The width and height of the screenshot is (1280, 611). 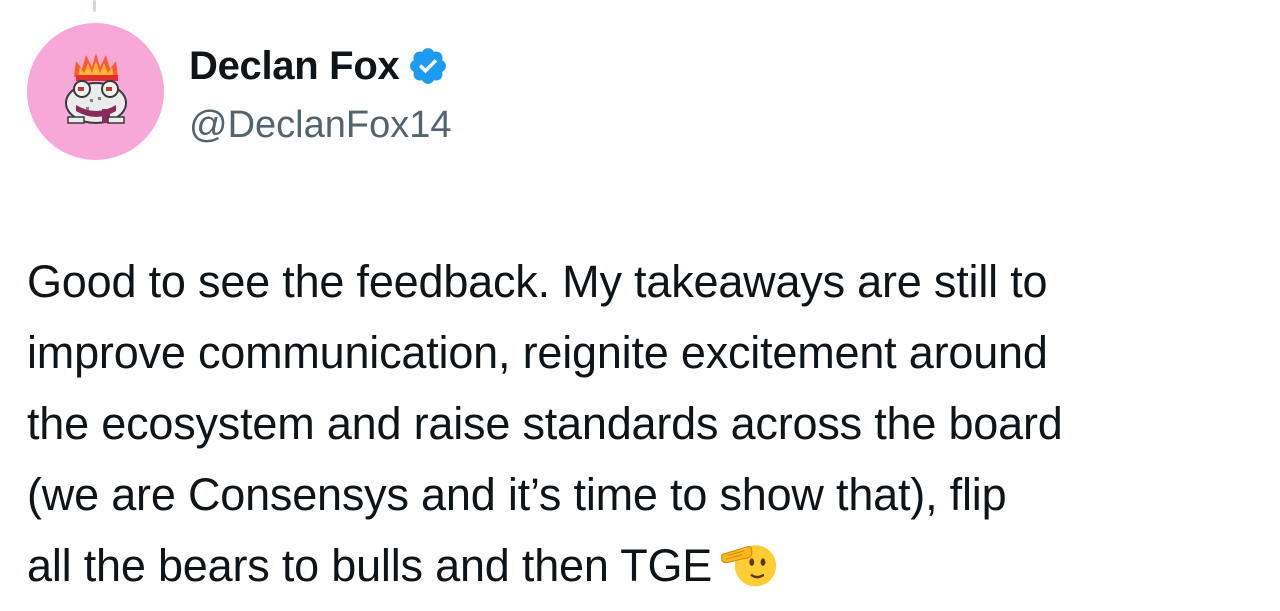 What do you see at coordinates (294, 66) in the screenshot?
I see `display-name: Declan Fox` at bounding box center [294, 66].